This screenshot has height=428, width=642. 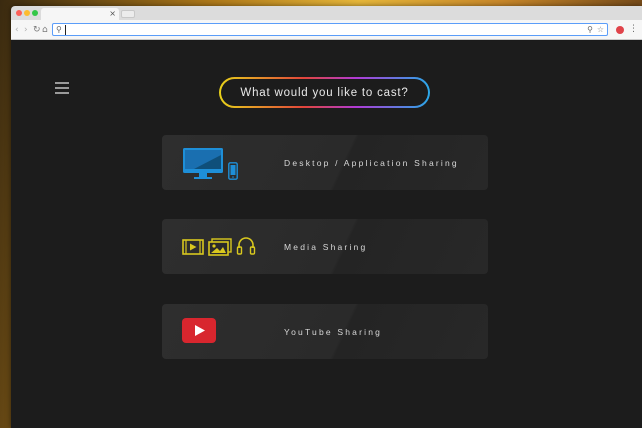 What do you see at coordinates (233, 171) in the screenshot?
I see `phone-icon` at bounding box center [233, 171].